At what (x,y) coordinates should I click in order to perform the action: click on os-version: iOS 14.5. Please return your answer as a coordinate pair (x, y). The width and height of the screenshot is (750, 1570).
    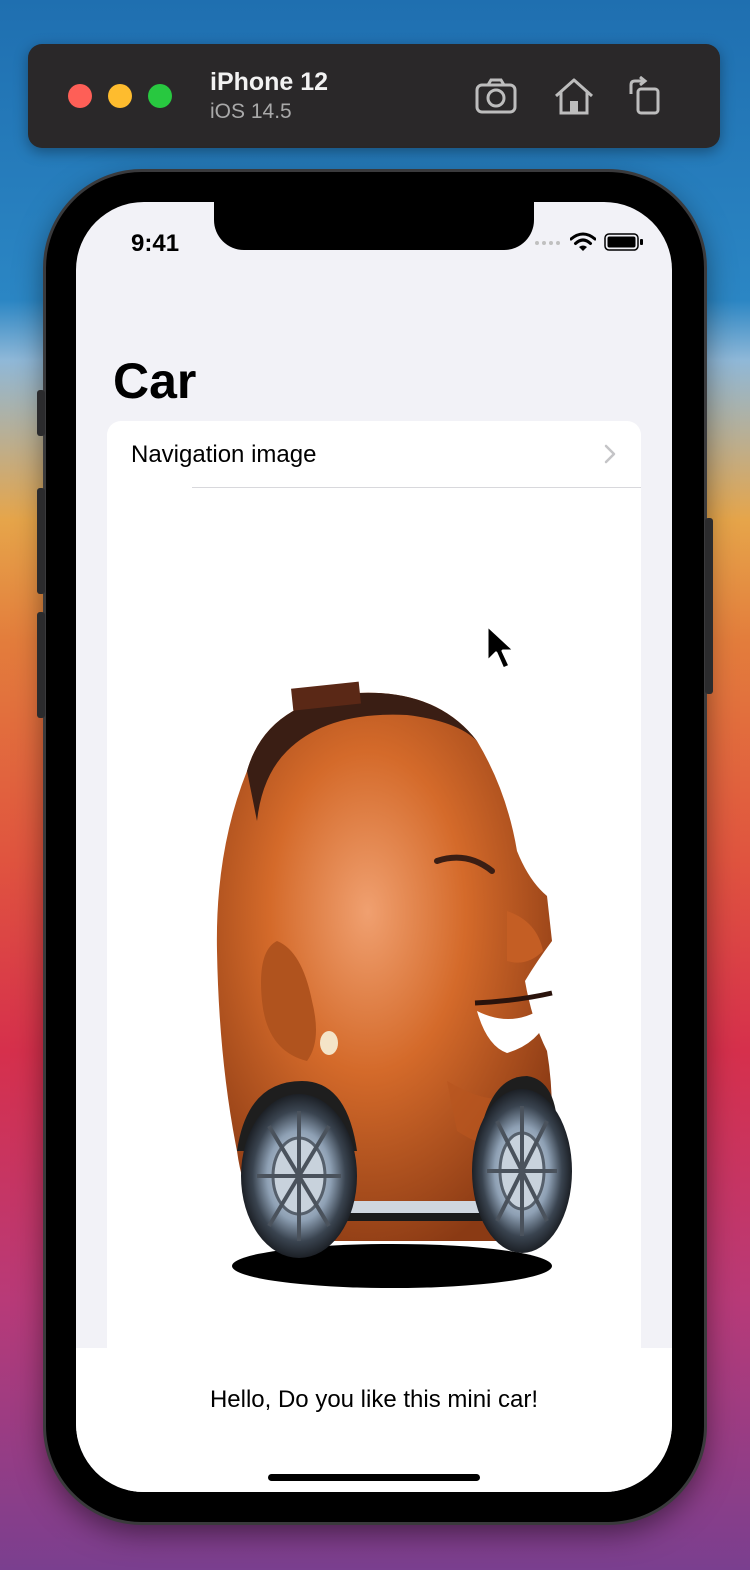
    Looking at the image, I should click on (251, 111).